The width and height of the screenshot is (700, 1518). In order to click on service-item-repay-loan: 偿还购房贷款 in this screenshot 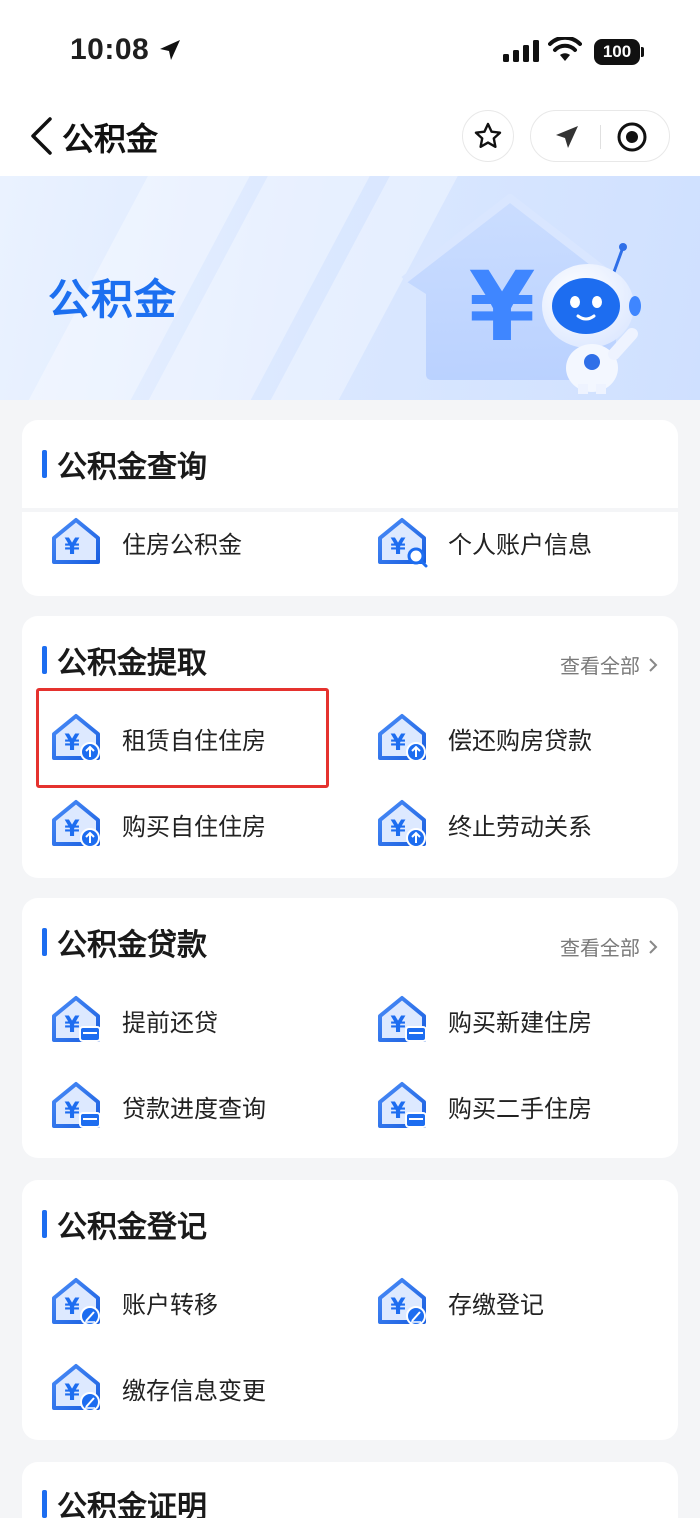, I will do `click(484, 738)`.